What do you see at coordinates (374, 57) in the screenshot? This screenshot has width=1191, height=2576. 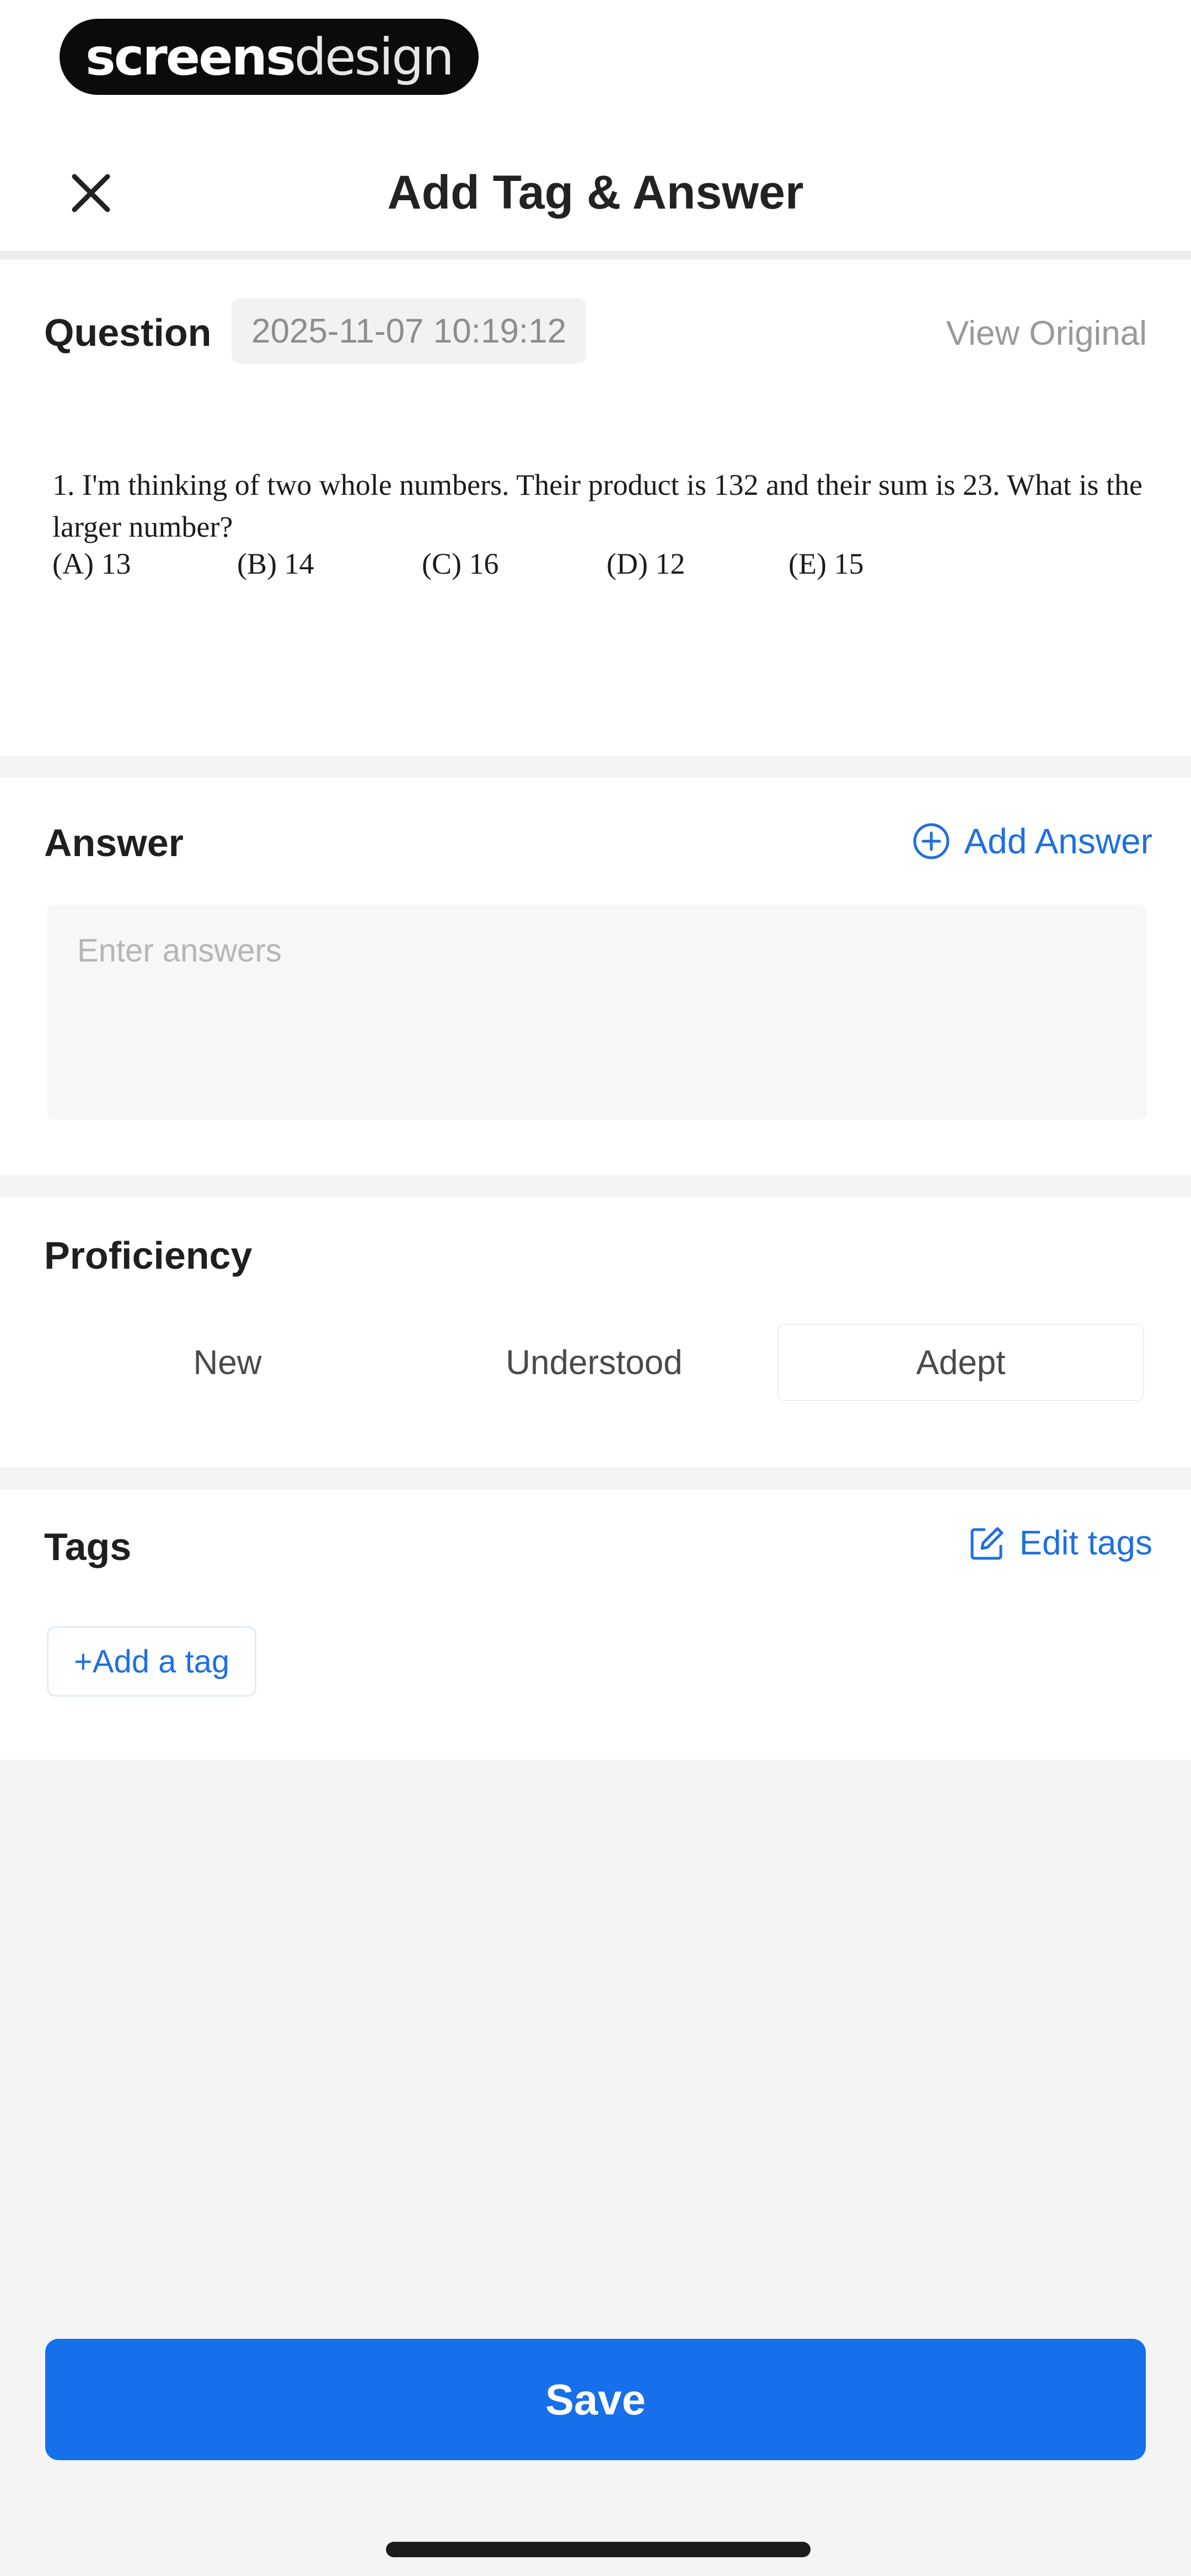 I see `logo-text-design: design` at bounding box center [374, 57].